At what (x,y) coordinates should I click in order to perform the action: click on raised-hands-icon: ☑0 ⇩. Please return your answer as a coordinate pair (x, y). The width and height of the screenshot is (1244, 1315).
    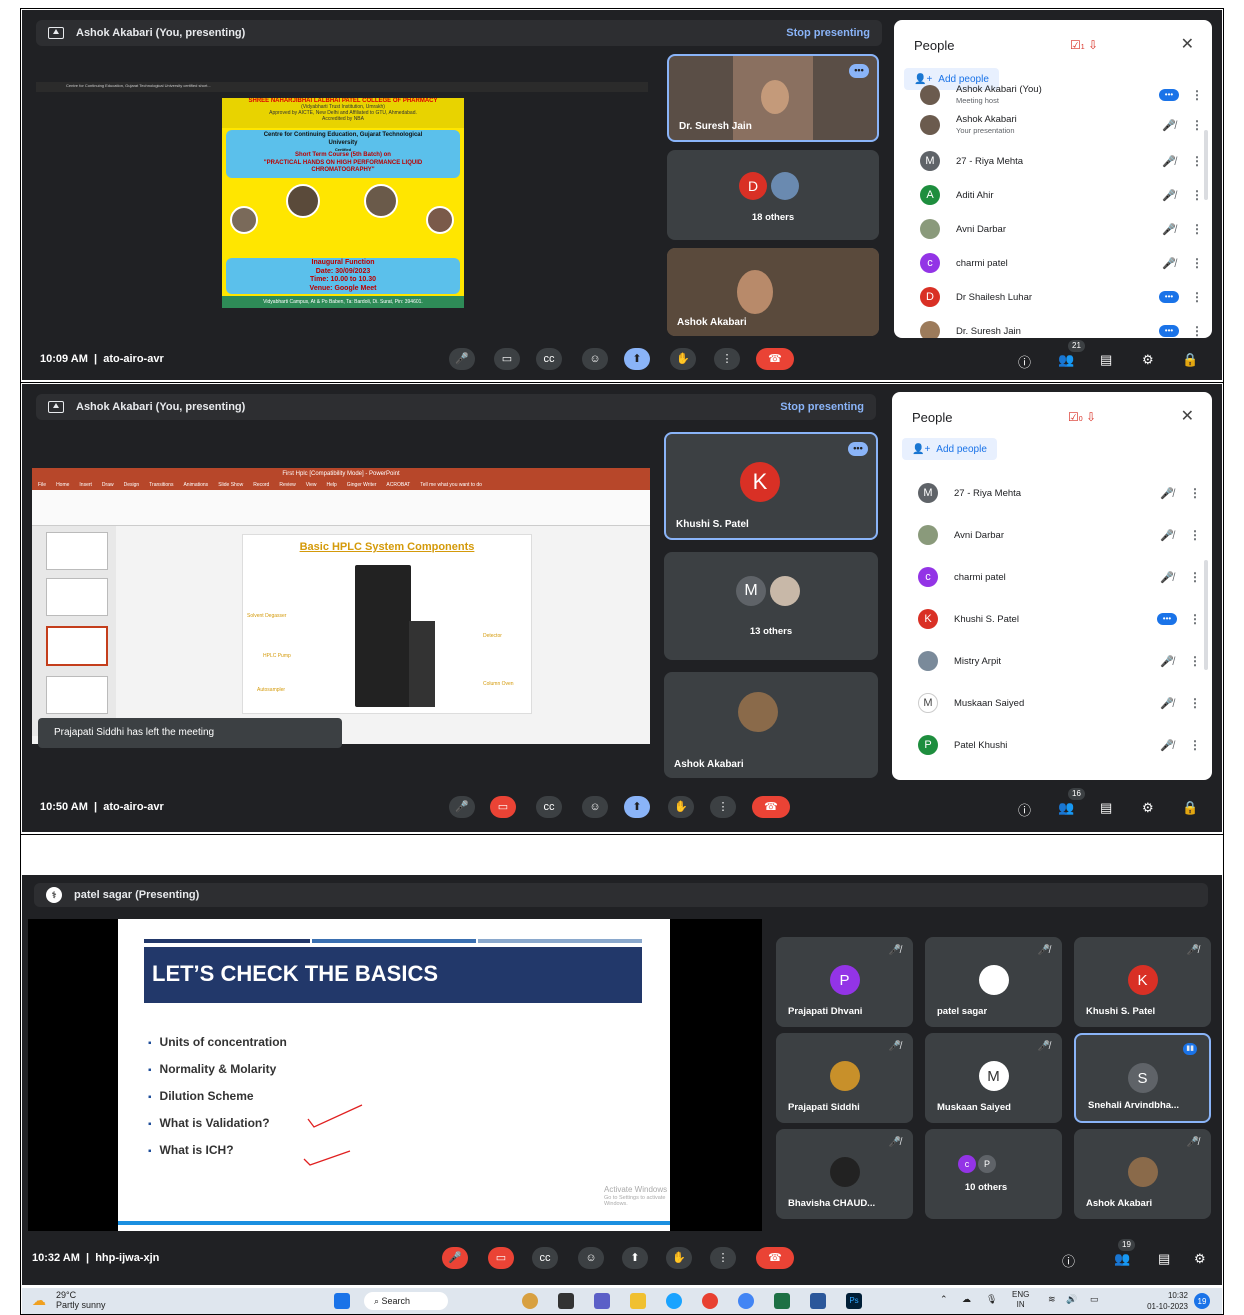
    Looking at the image, I should click on (1082, 417).